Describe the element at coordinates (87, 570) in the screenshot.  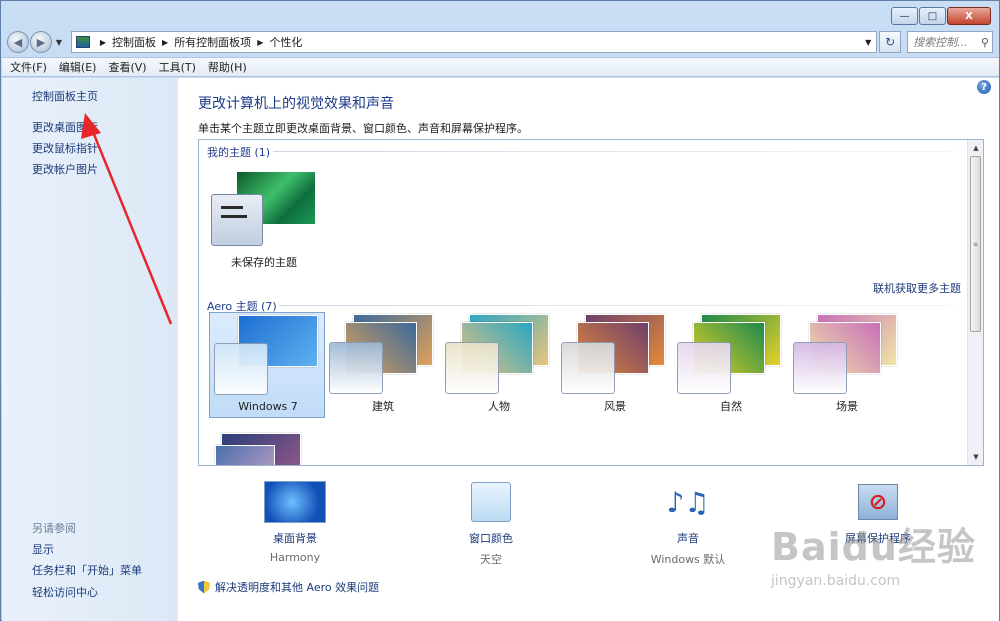
I see `see-also-taskbar: 任务栏和「开始」菜单` at that location.